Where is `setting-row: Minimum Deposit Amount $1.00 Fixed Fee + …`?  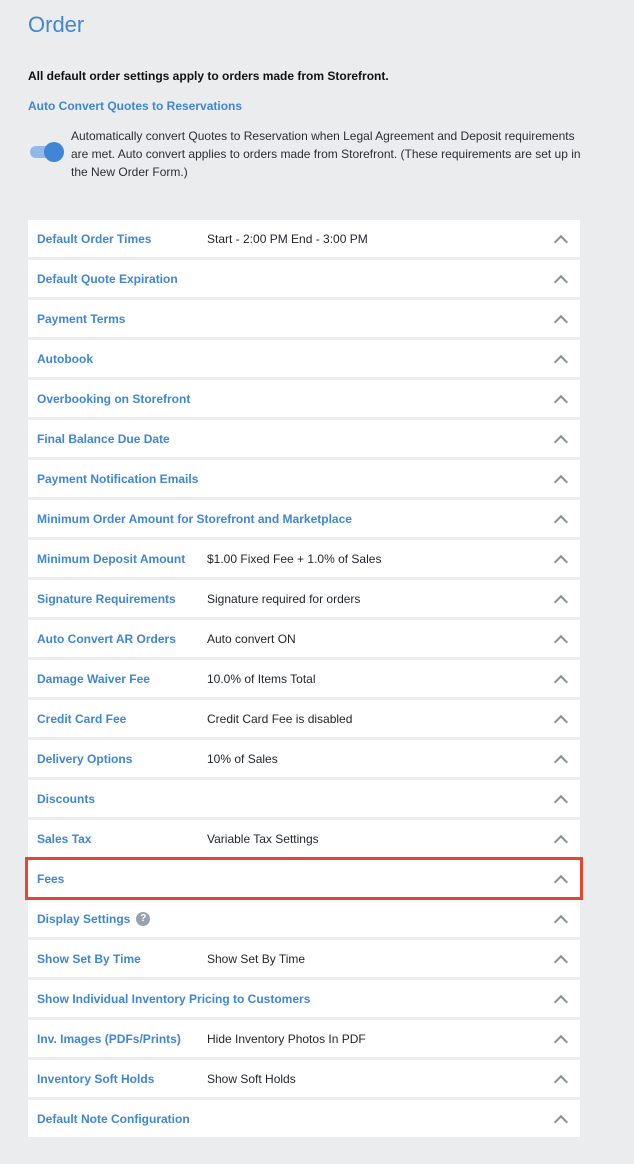 setting-row: Minimum Deposit Amount $1.00 Fixed Fee + … is located at coordinates (304, 558).